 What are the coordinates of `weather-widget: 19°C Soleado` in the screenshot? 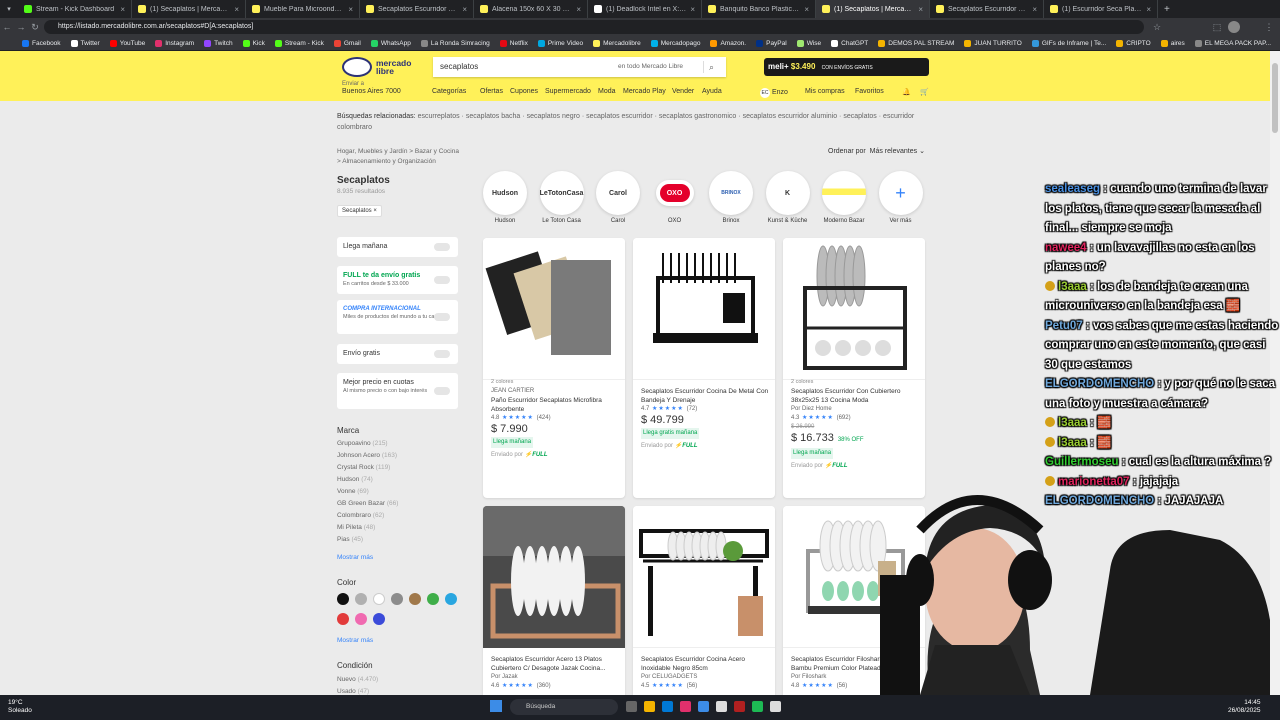 It's located at (20, 707).